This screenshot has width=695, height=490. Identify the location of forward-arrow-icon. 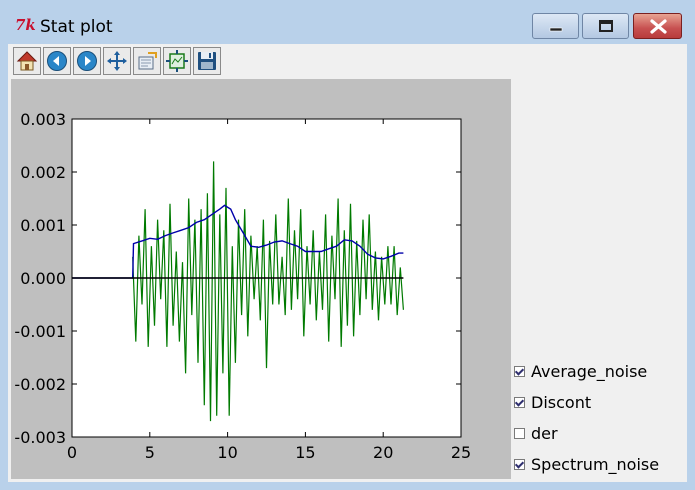
(87, 61).